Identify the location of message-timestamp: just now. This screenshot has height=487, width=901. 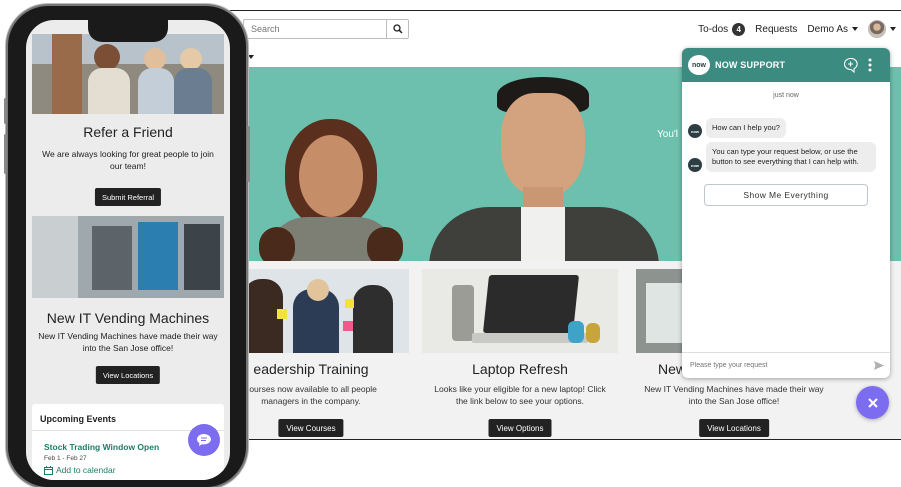
(786, 95).